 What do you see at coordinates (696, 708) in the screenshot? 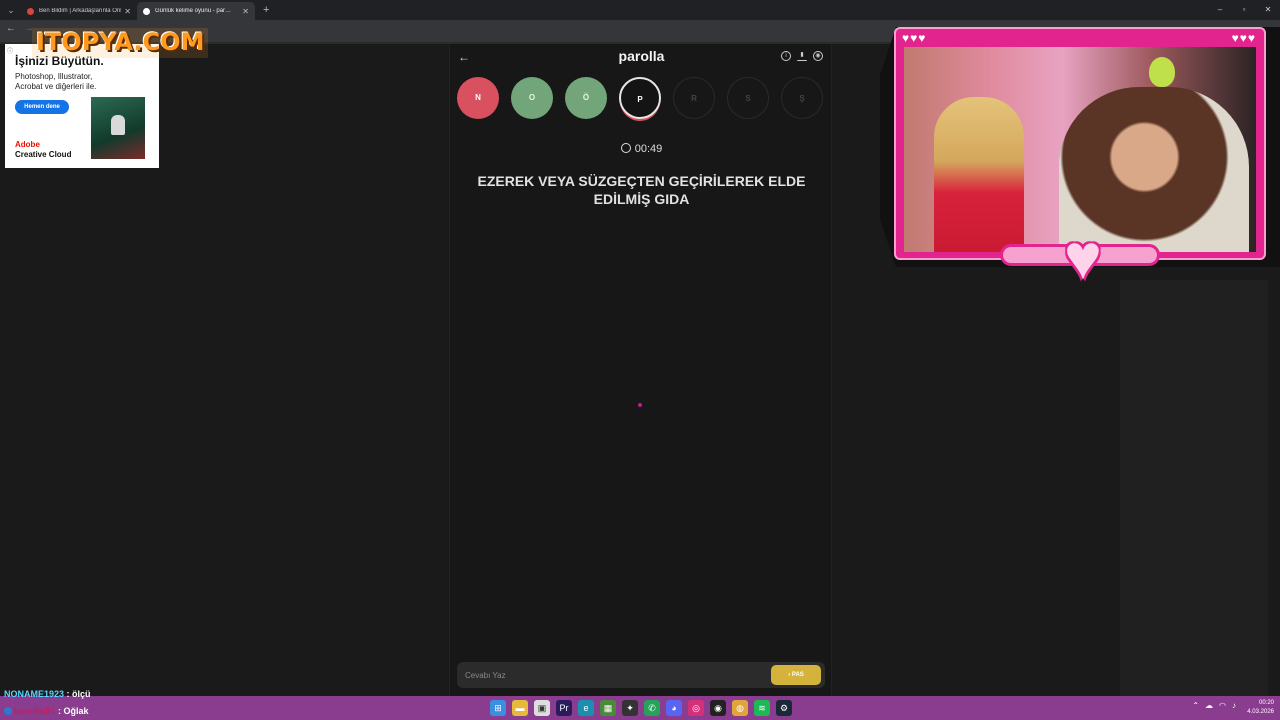
I see `instagram-icon: ◎` at bounding box center [696, 708].